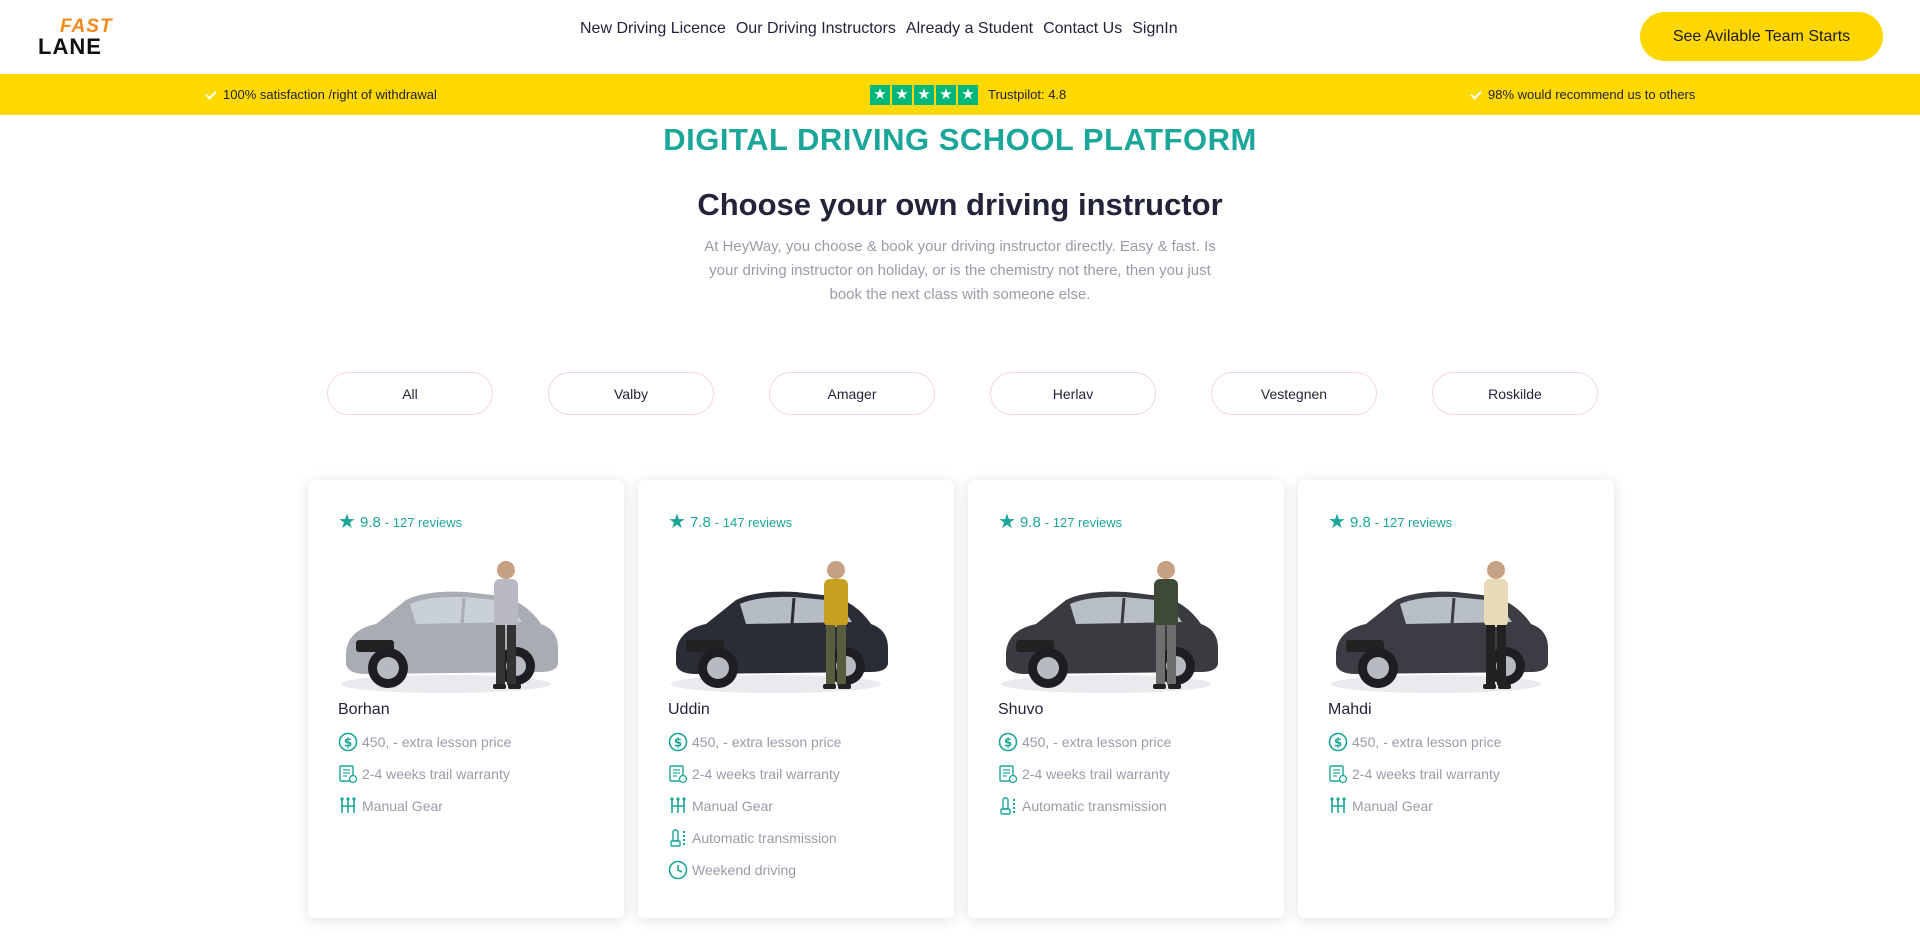 This screenshot has width=1920, height=941. I want to click on feature-text: Weekend driving, so click(744, 870).